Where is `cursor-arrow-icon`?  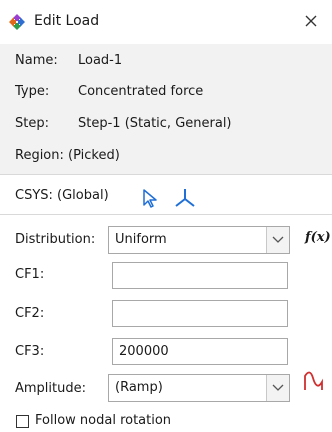 cursor-arrow-icon is located at coordinates (150, 198).